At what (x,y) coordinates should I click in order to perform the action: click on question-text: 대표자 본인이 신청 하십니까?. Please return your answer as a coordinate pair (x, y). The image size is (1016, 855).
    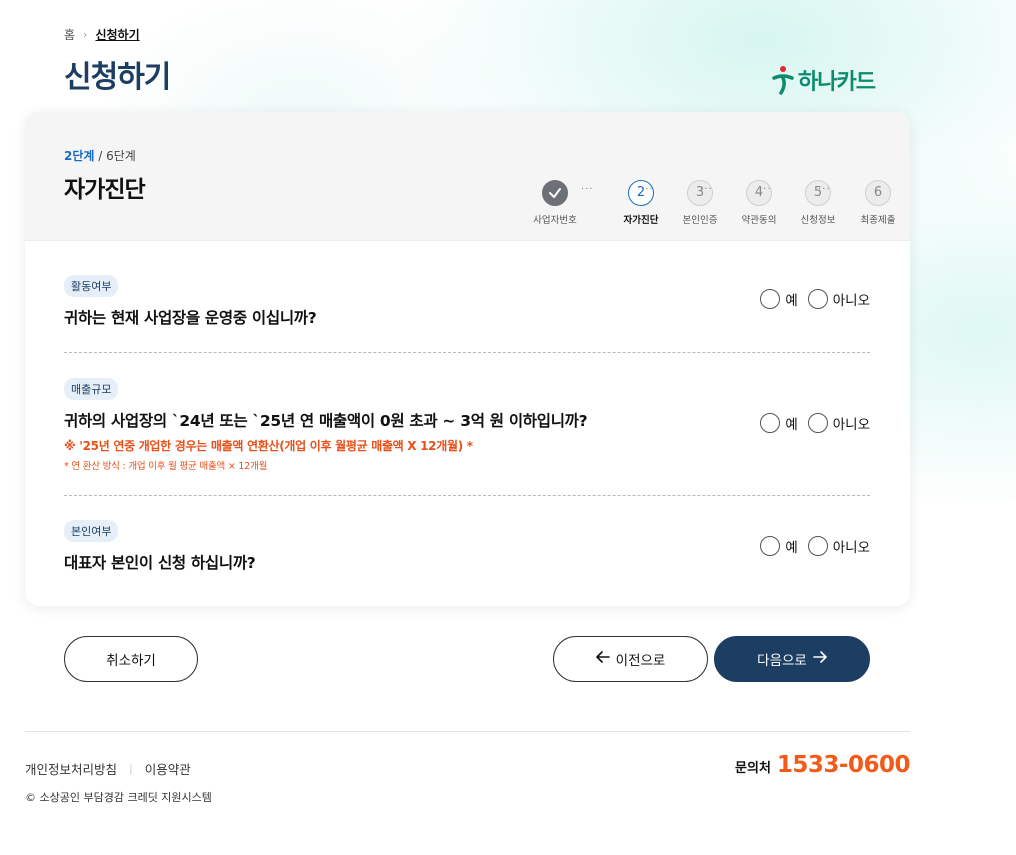
    Looking at the image, I should click on (160, 563).